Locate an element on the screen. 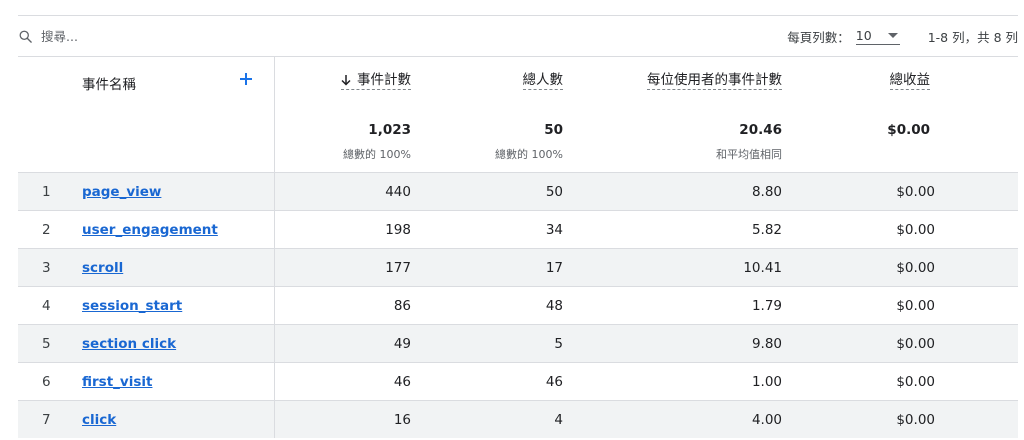 The image size is (1024, 440). search-box is located at coordinates (109, 36).